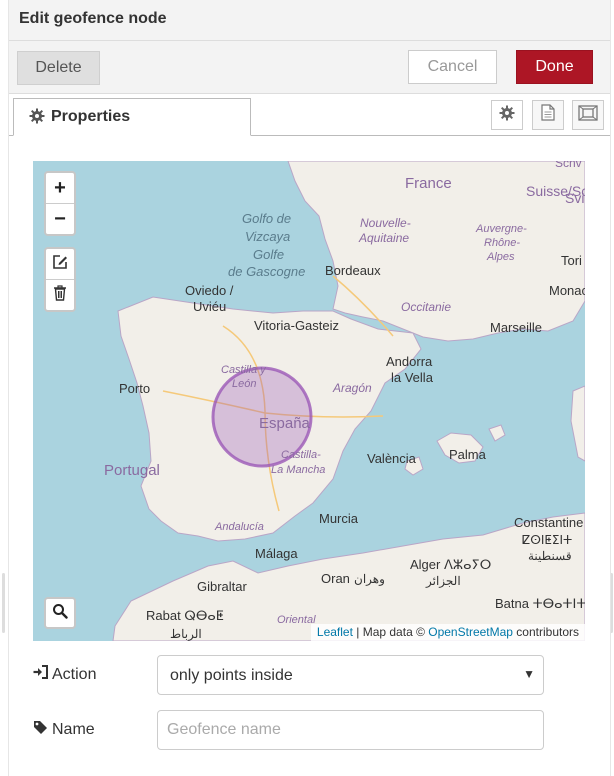  Describe the element at coordinates (470, 632) in the screenshot. I see `openstreetmap-link: OpenStreetMap` at that location.